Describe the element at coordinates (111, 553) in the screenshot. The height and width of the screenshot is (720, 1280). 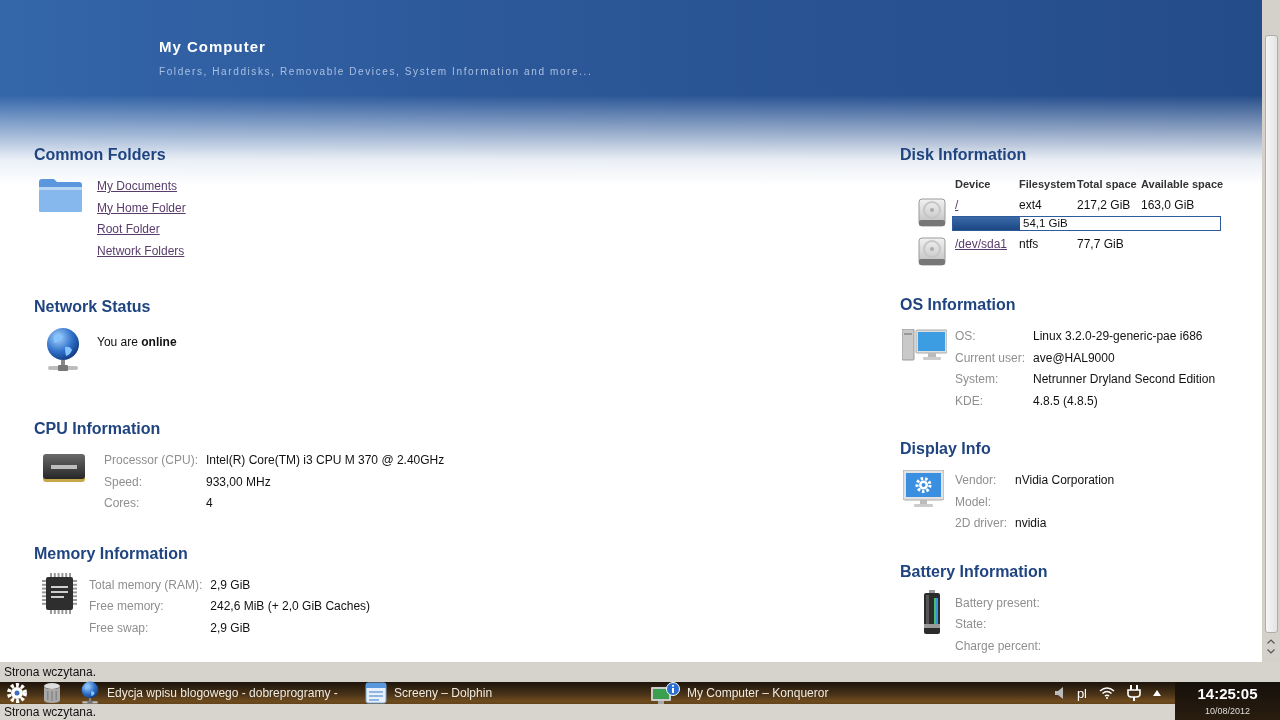
I see `section-heading: Memory Information` at that location.